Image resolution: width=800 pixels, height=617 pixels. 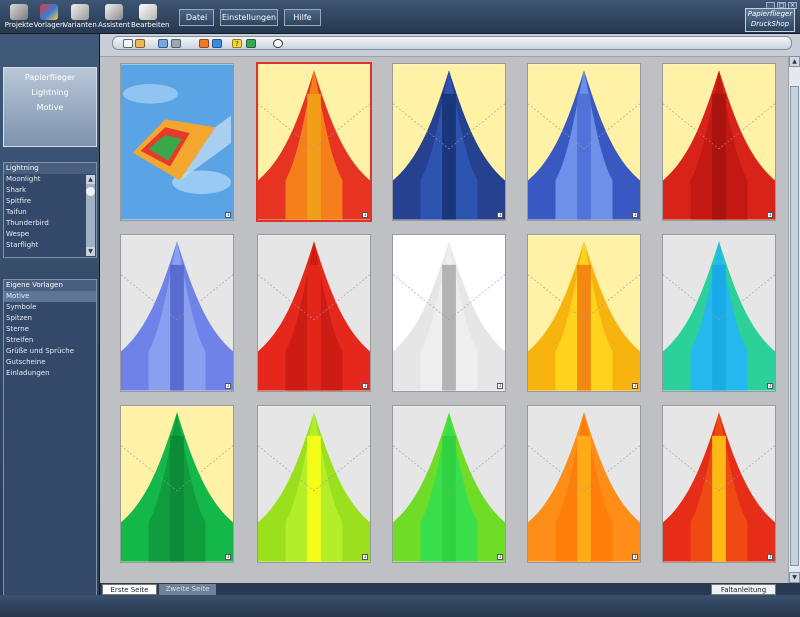 I want to click on bearbeiten-button: Bearbeiten, so click(x=150, y=17).